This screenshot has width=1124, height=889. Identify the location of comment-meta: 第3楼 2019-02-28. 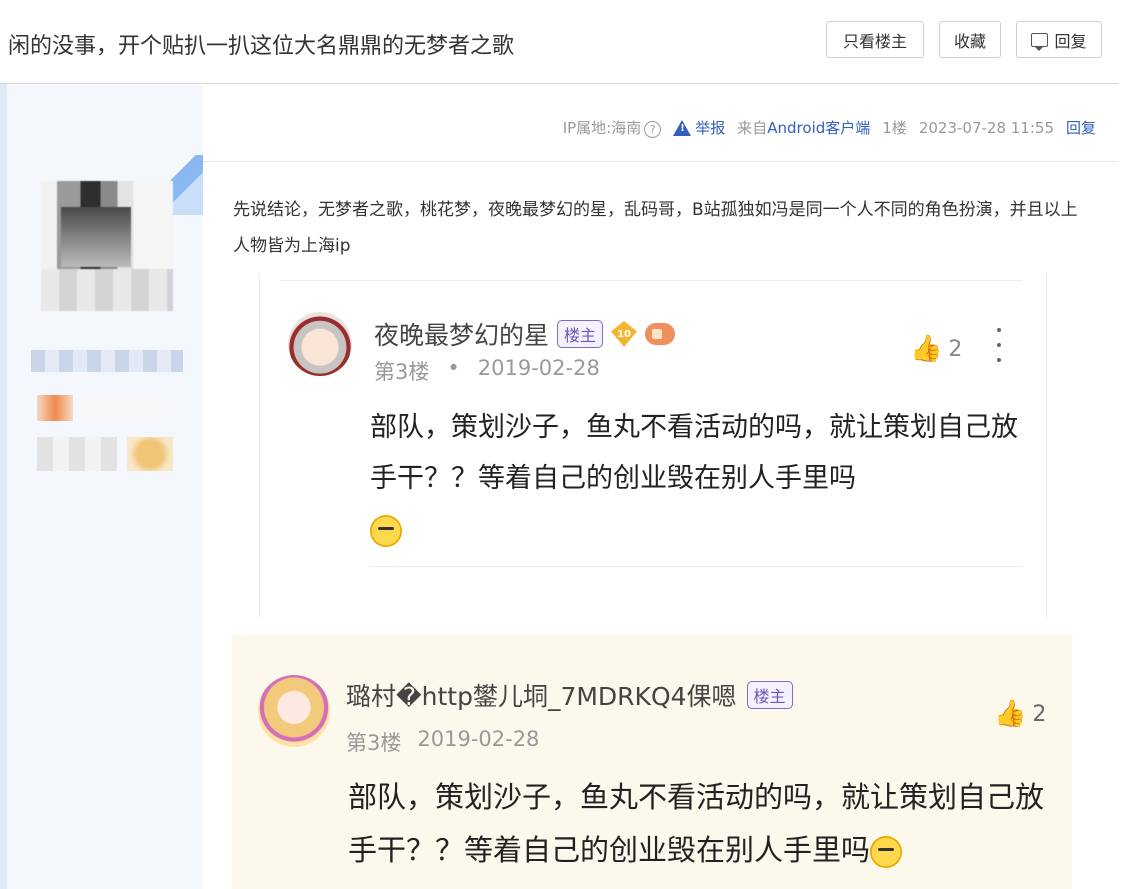
(442, 742).